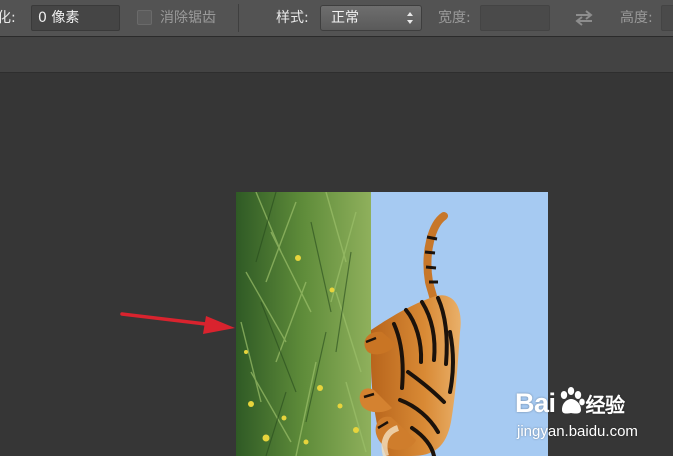  I want to click on toolbar-separator, so click(238, 18).